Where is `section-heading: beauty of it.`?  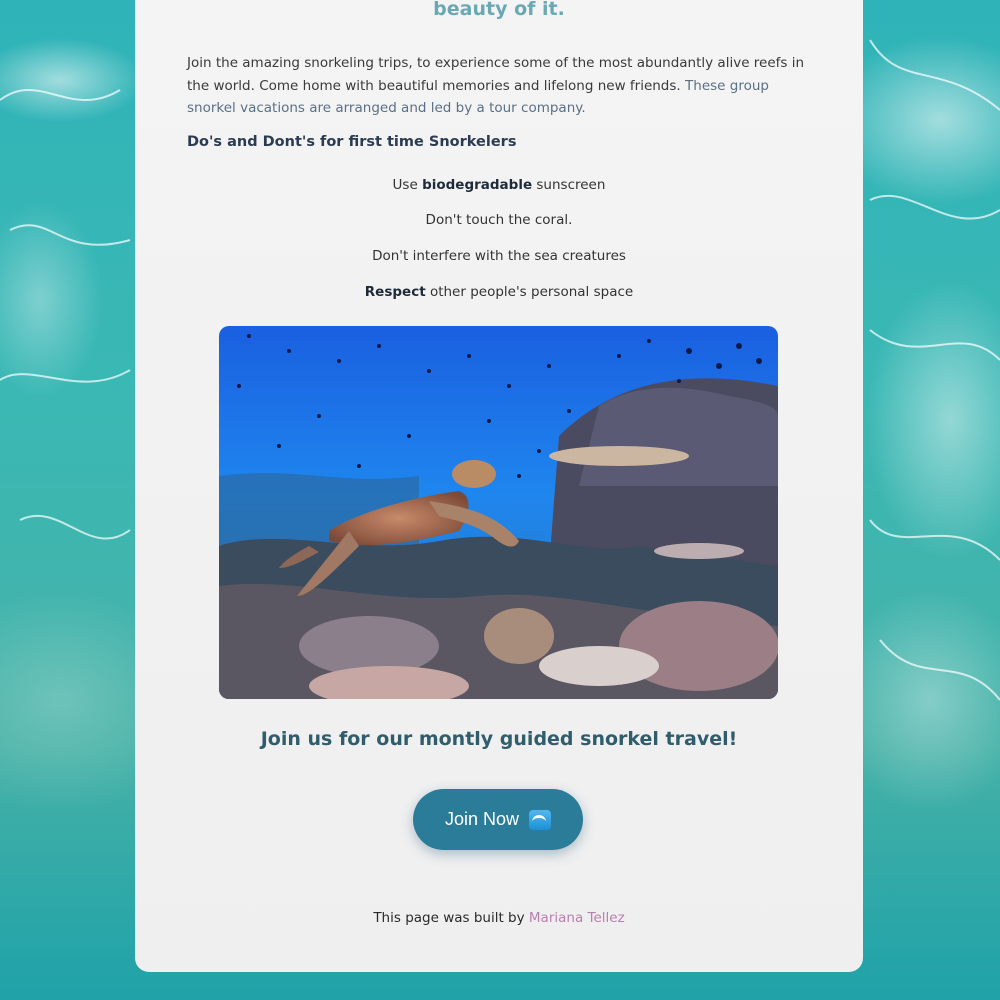
section-heading: beauty of it. is located at coordinates (499, 10).